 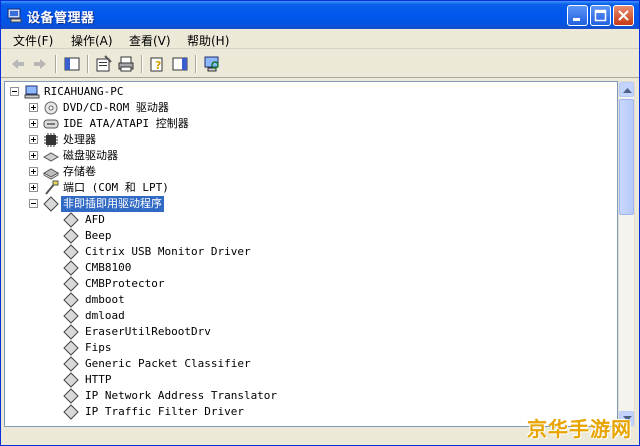 What do you see at coordinates (213, 332) in the screenshot?
I see `tree-device: EraserUtilRebootDrv` at bounding box center [213, 332].